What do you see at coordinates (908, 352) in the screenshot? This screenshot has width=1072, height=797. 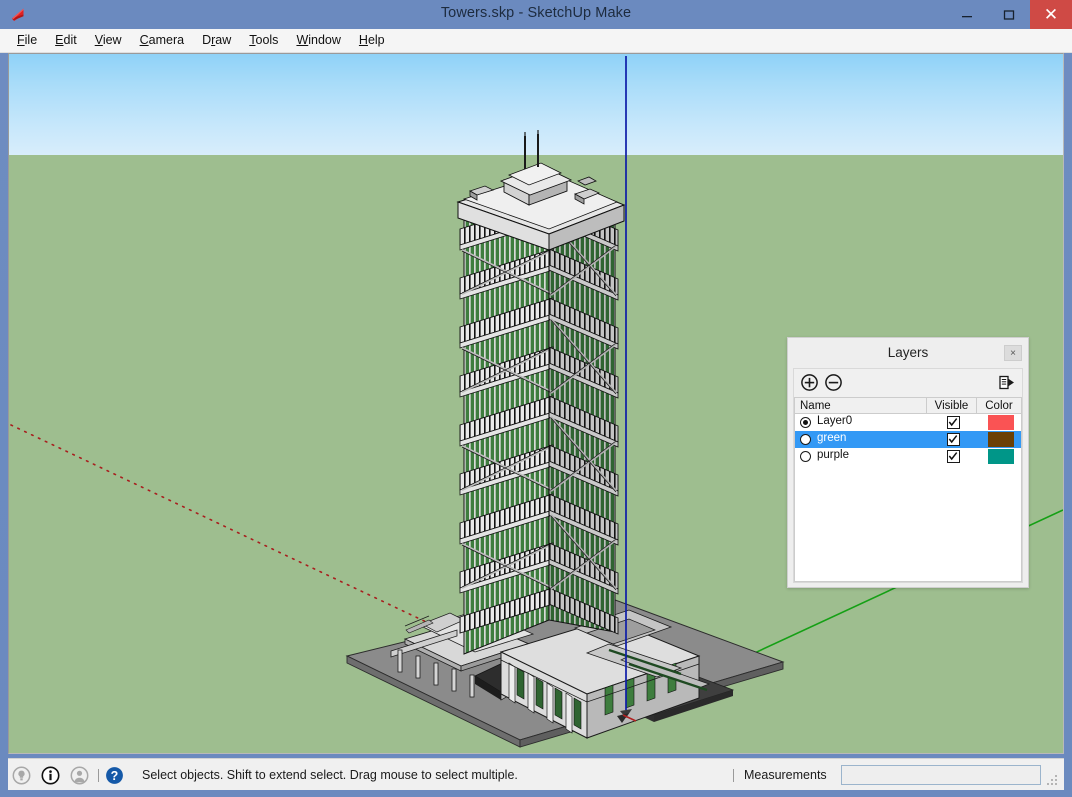 I see `layers-panel-title: Layers` at bounding box center [908, 352].